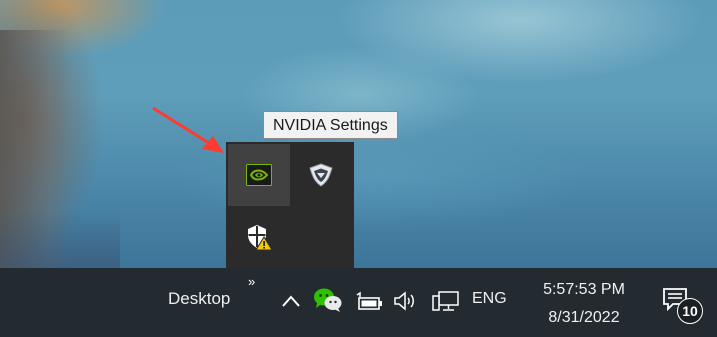  I want to click on vpn-shield-tray-button, so click(321, 175).